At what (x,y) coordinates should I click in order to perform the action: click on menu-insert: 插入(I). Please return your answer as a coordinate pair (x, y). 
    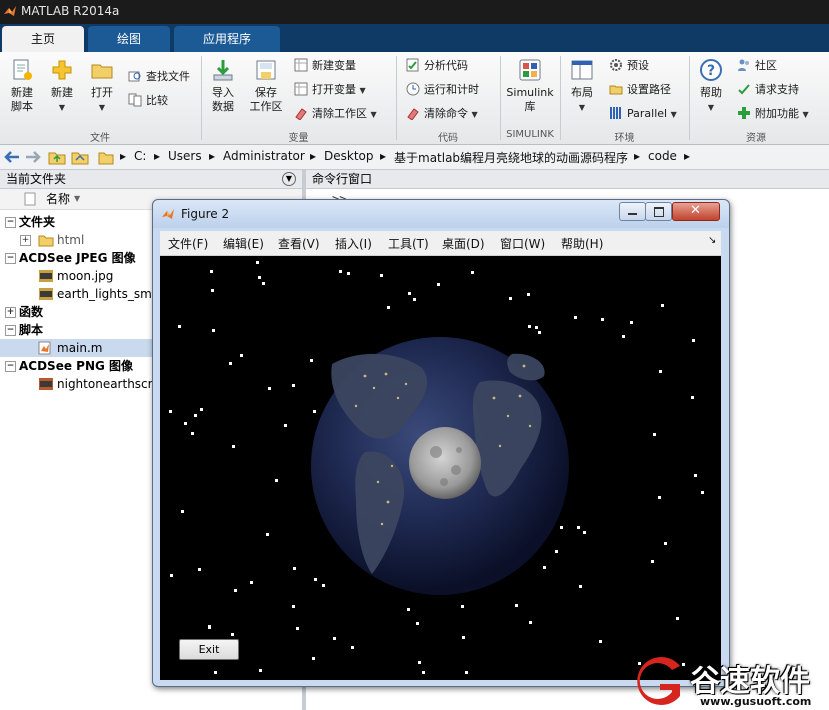
    Looking at the image, I should click on (353, 243).